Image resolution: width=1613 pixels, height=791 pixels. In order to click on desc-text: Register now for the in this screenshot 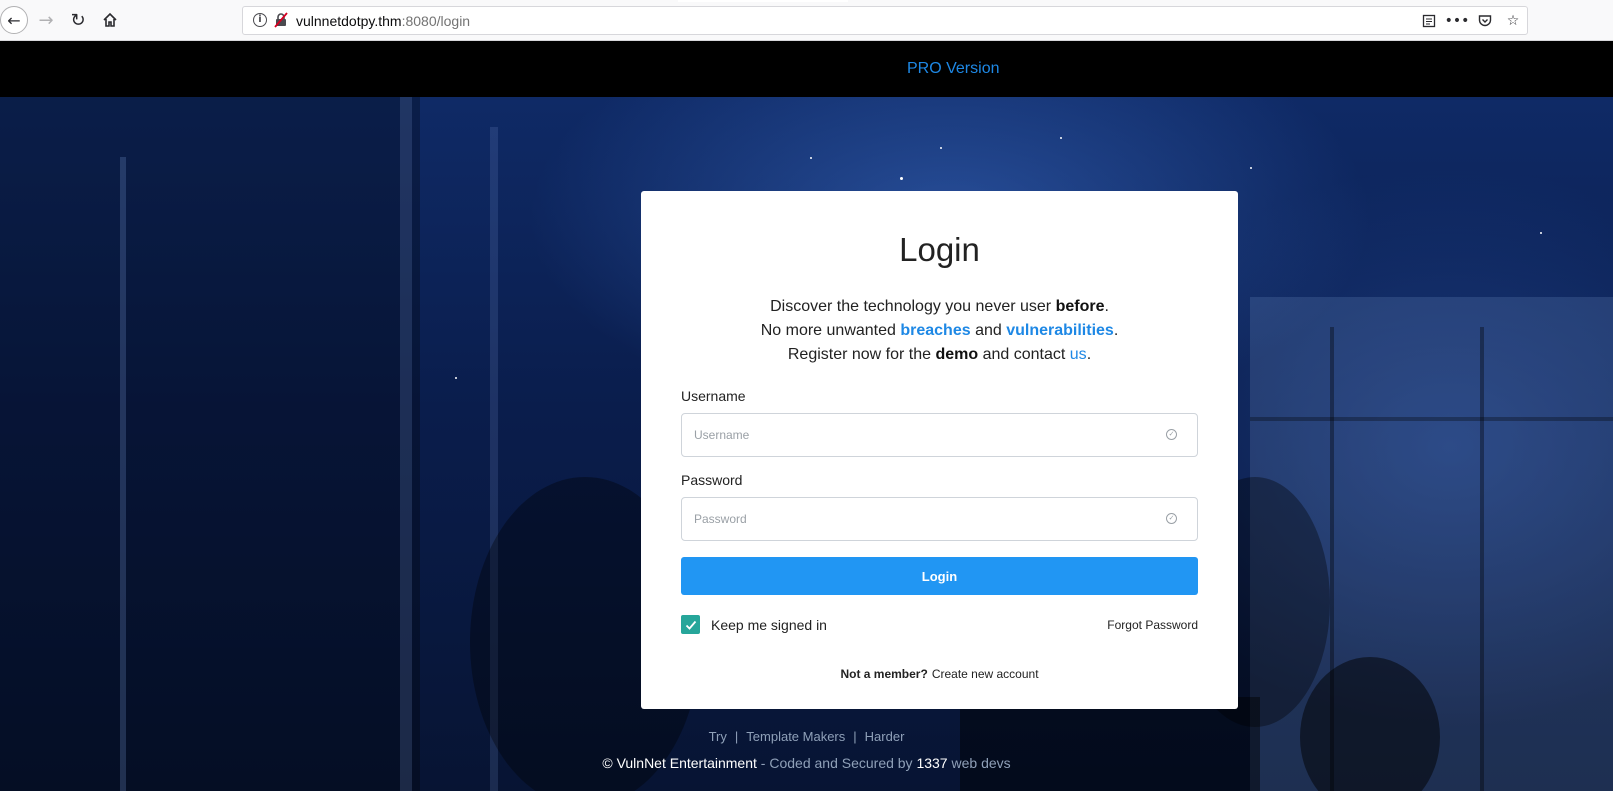, I will do `click(861, 354)`.